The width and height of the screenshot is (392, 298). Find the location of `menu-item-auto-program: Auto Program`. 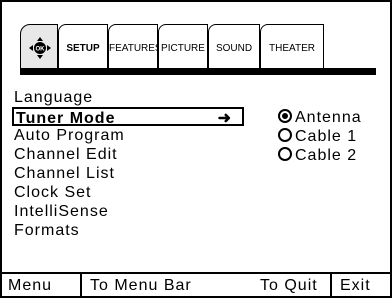

menu-item-auto-program: Auto Program is located at coordinates (129, 135).